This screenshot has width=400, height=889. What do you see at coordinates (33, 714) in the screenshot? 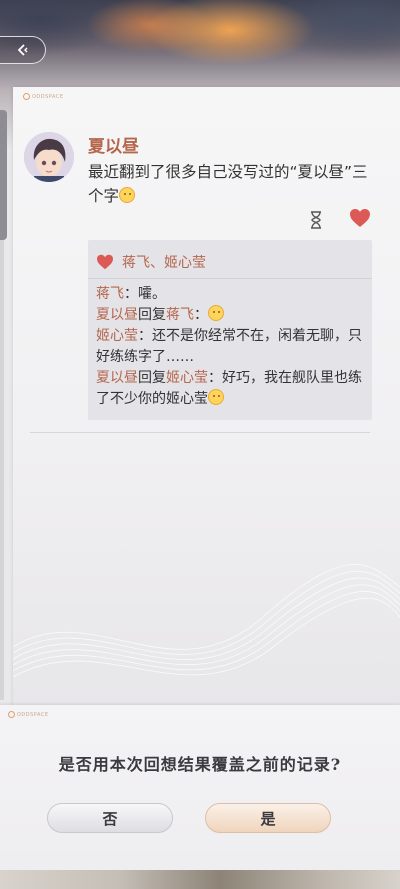
I see `dialog-brand-text: ODDSPACE` at bounding box center [33, 714].